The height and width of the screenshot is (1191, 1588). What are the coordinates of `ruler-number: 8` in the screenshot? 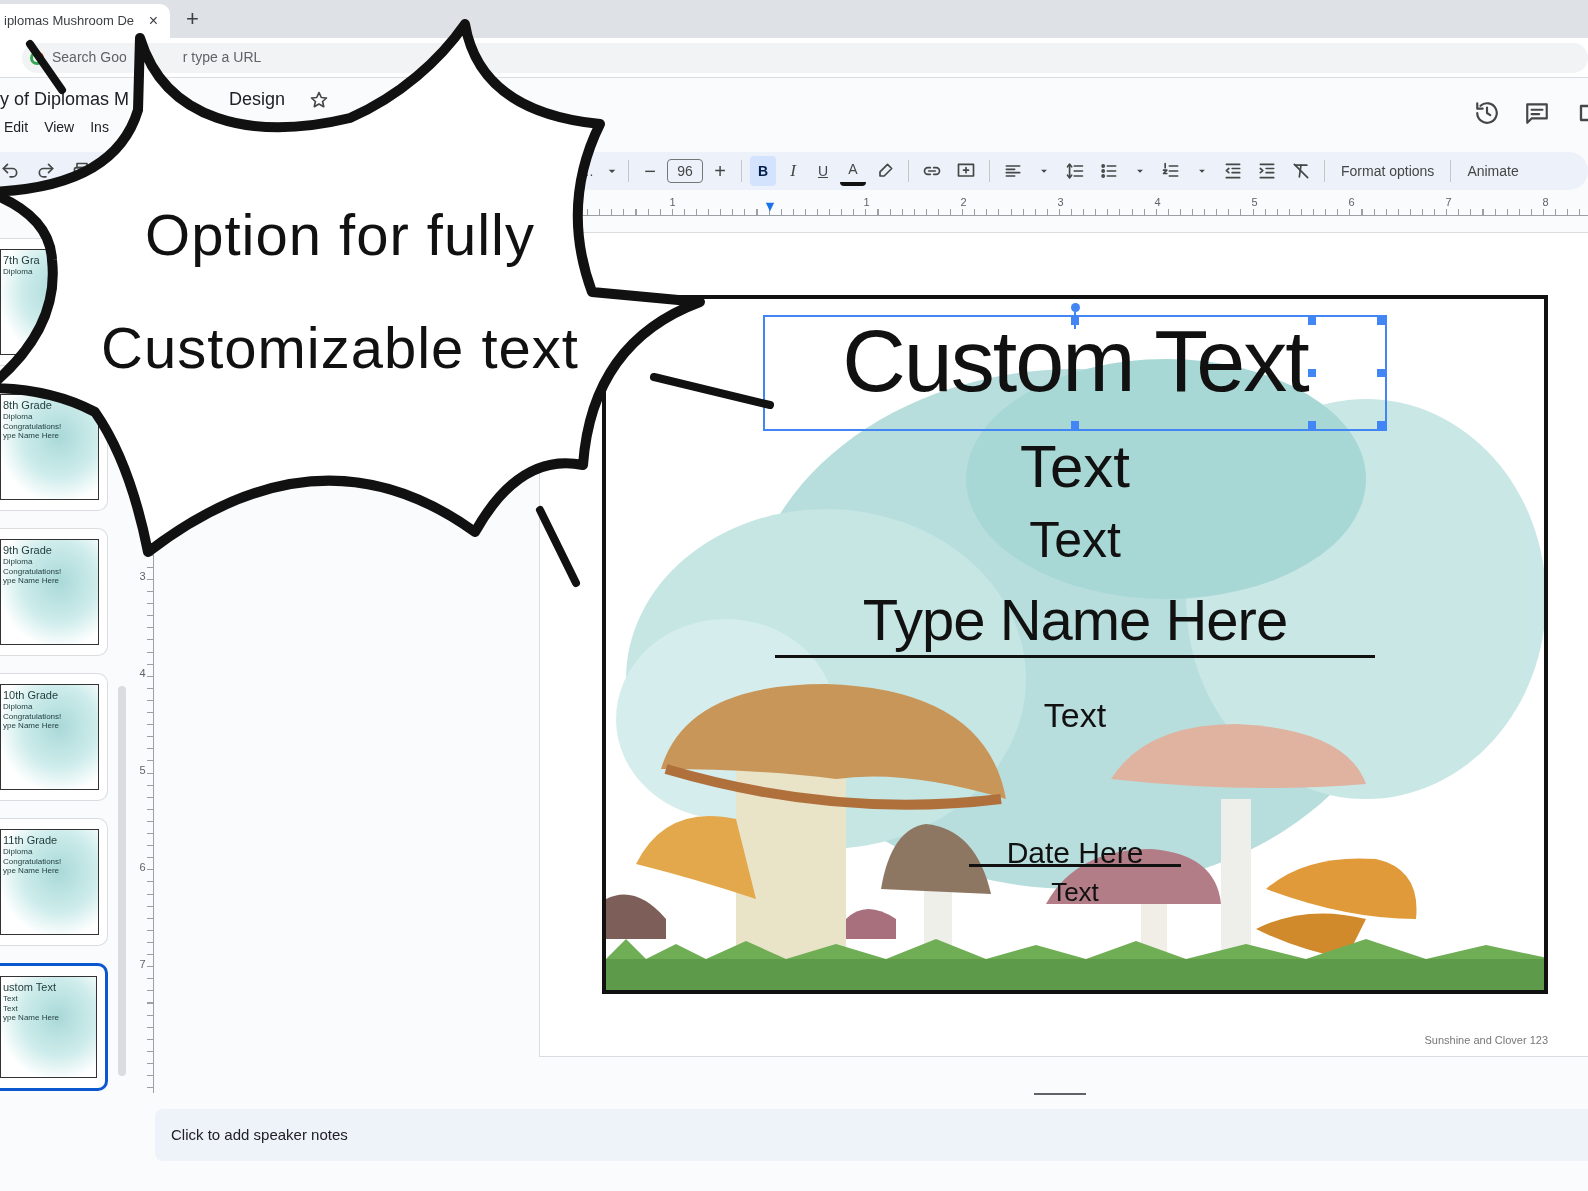 It's located at (1545, 202).